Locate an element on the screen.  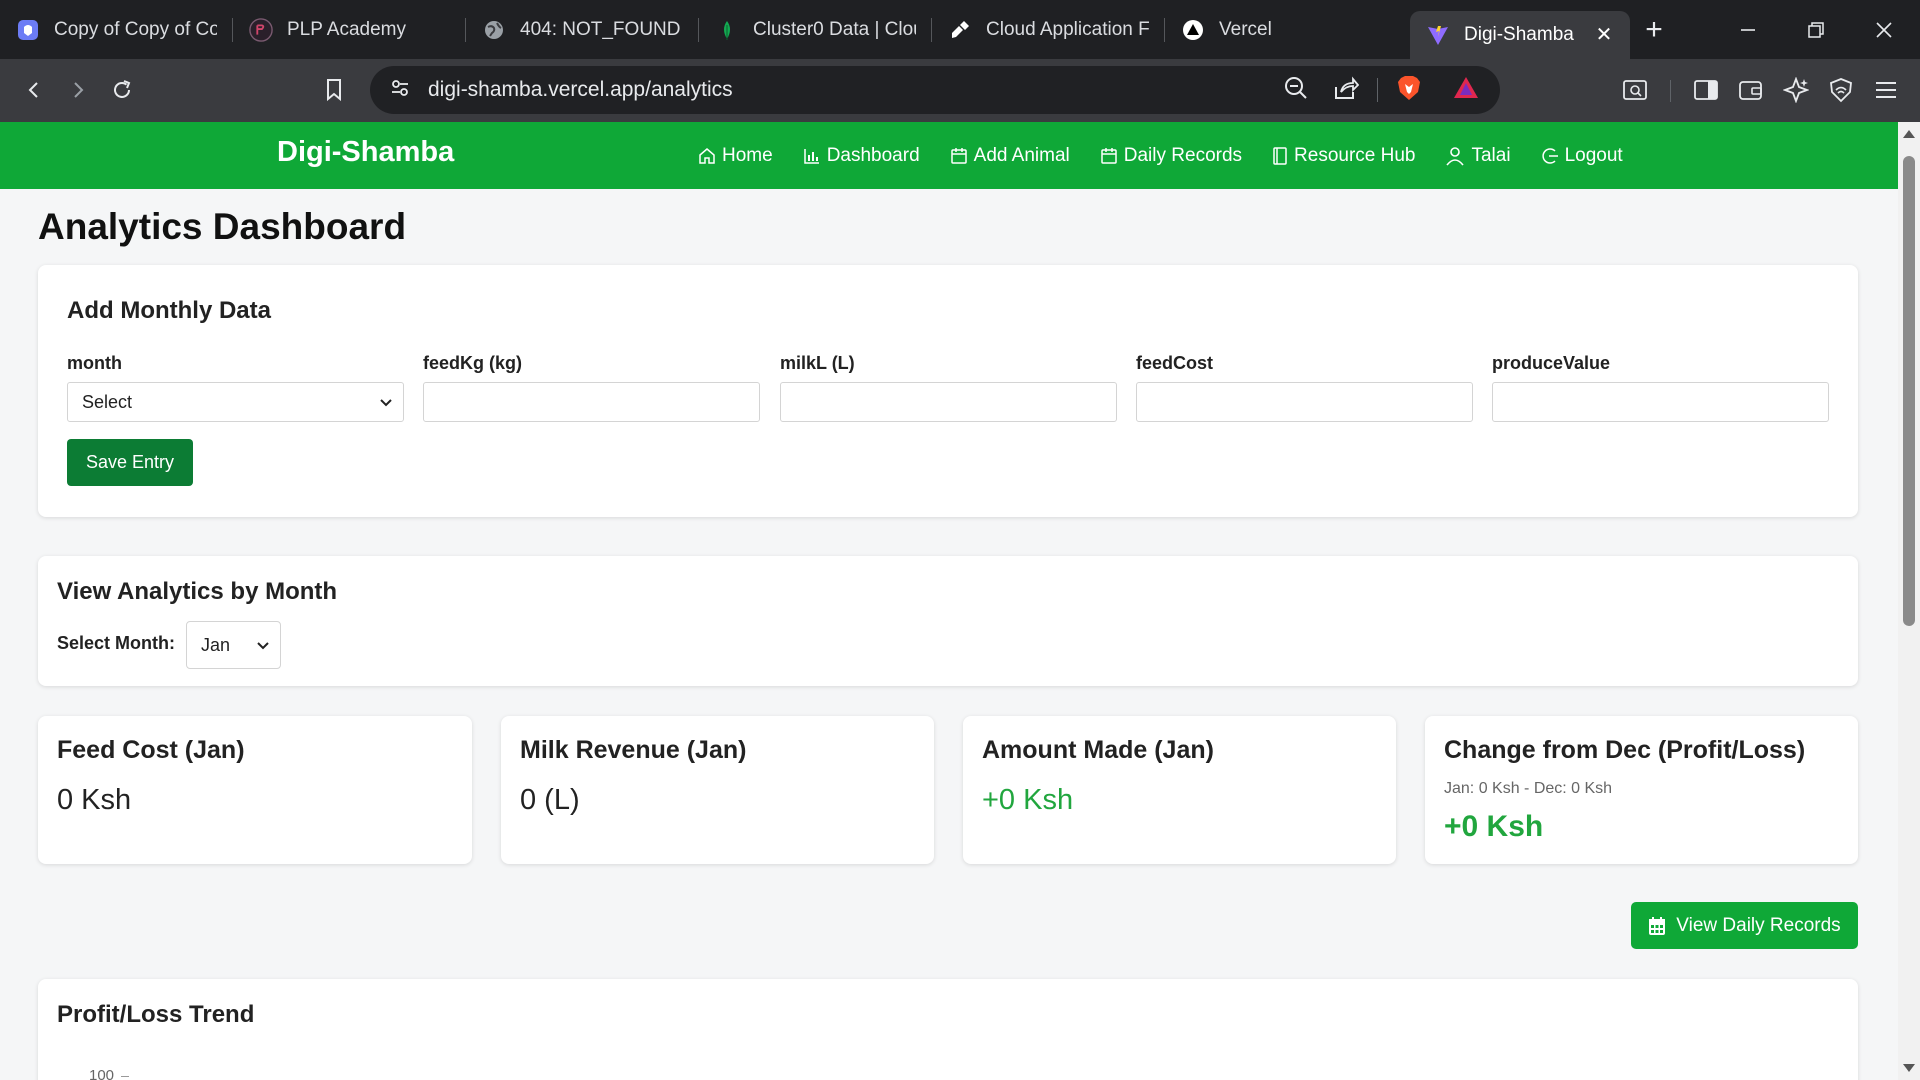
milkl-label: milkL (L) is located at coordinates (817, 363).